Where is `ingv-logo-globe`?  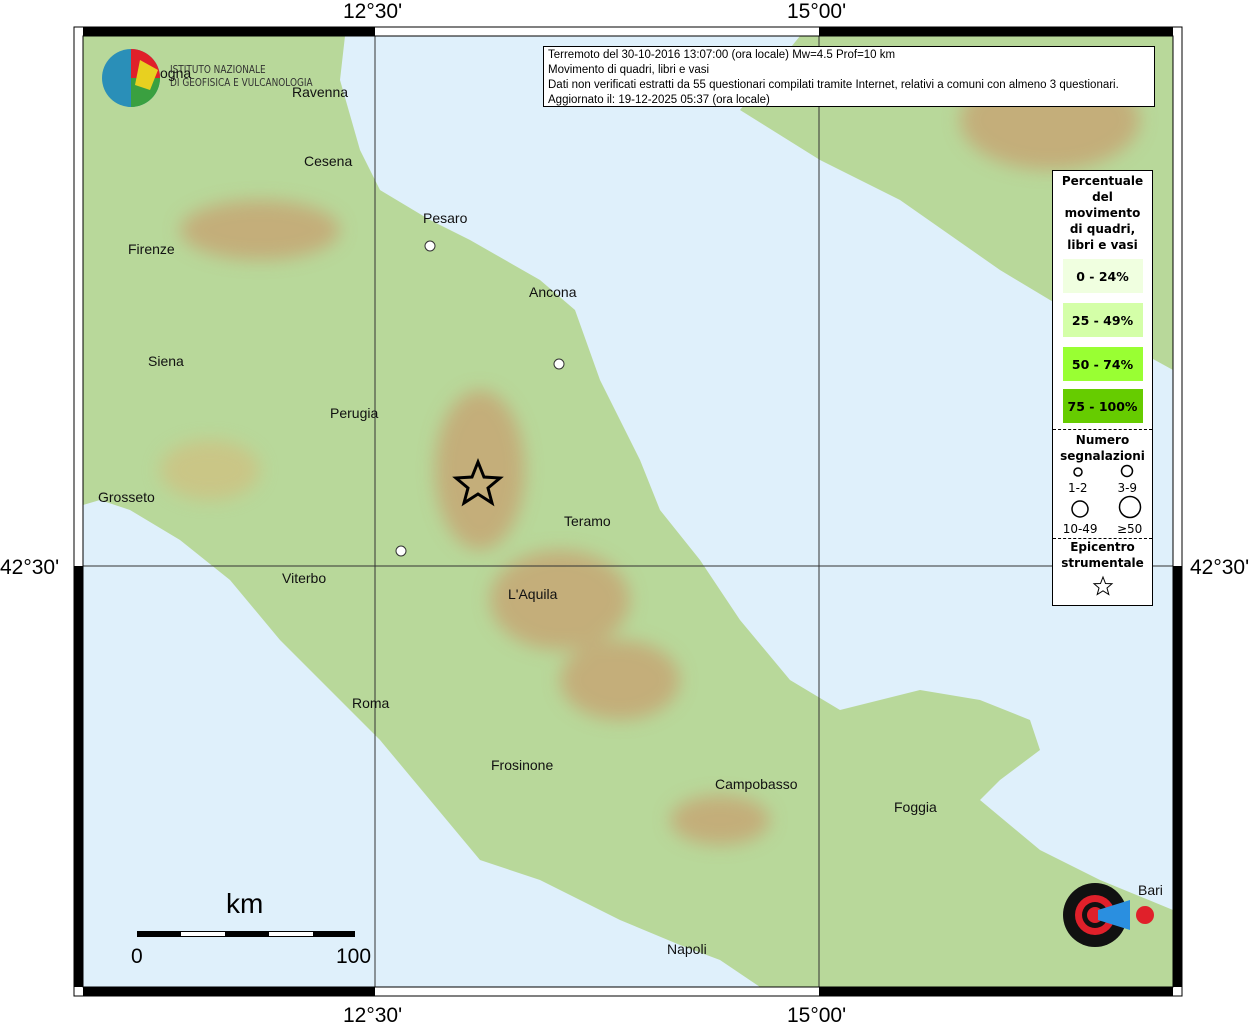 ingv-logo-globe is located at coordinates (131, 78).